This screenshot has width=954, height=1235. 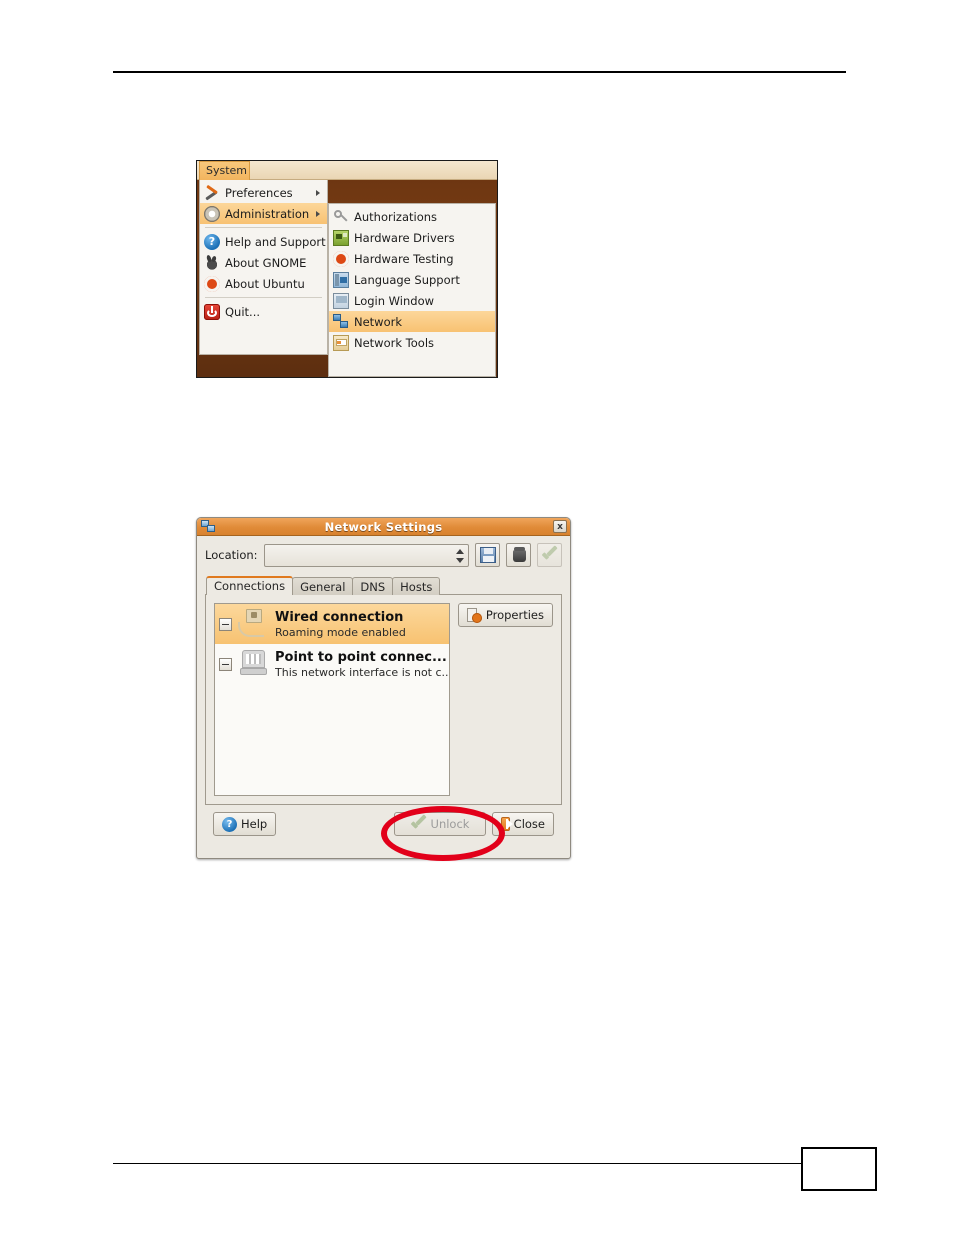 I want to click on phone-base-icon, so click(x=253, y=671).